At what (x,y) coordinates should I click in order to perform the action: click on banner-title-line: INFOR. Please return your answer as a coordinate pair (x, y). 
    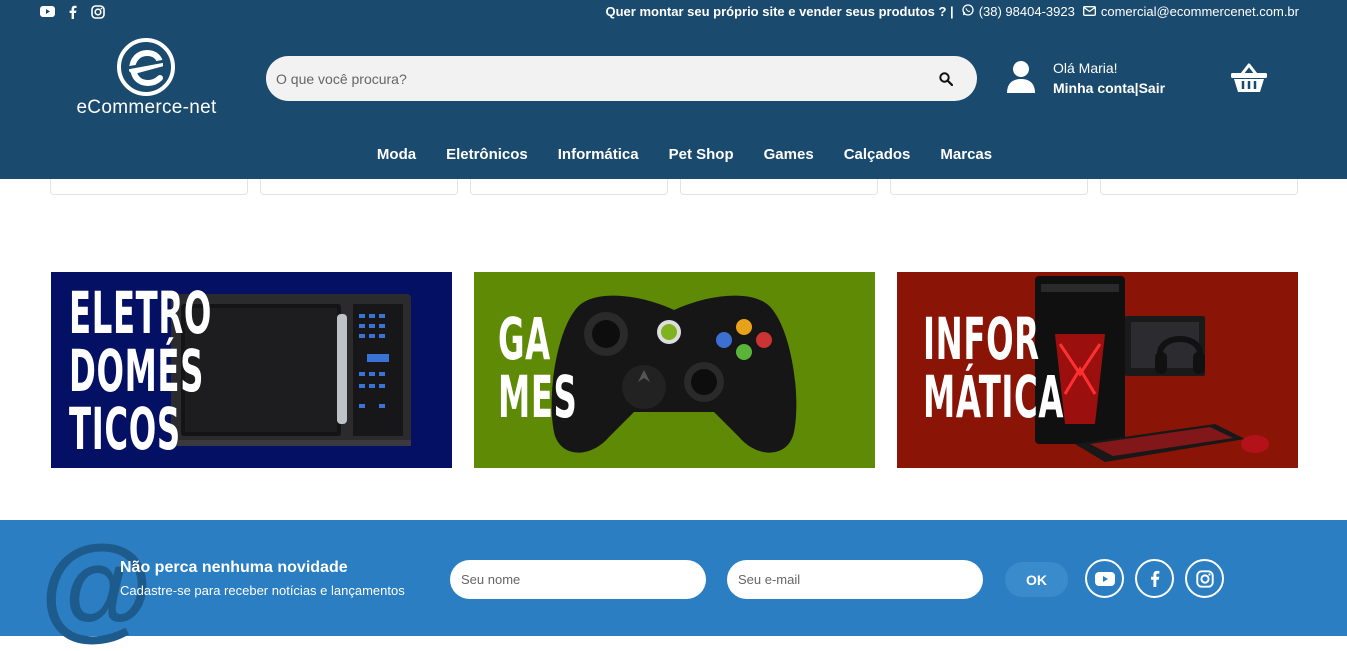
    Looking at the image, I should click on (981, 339).